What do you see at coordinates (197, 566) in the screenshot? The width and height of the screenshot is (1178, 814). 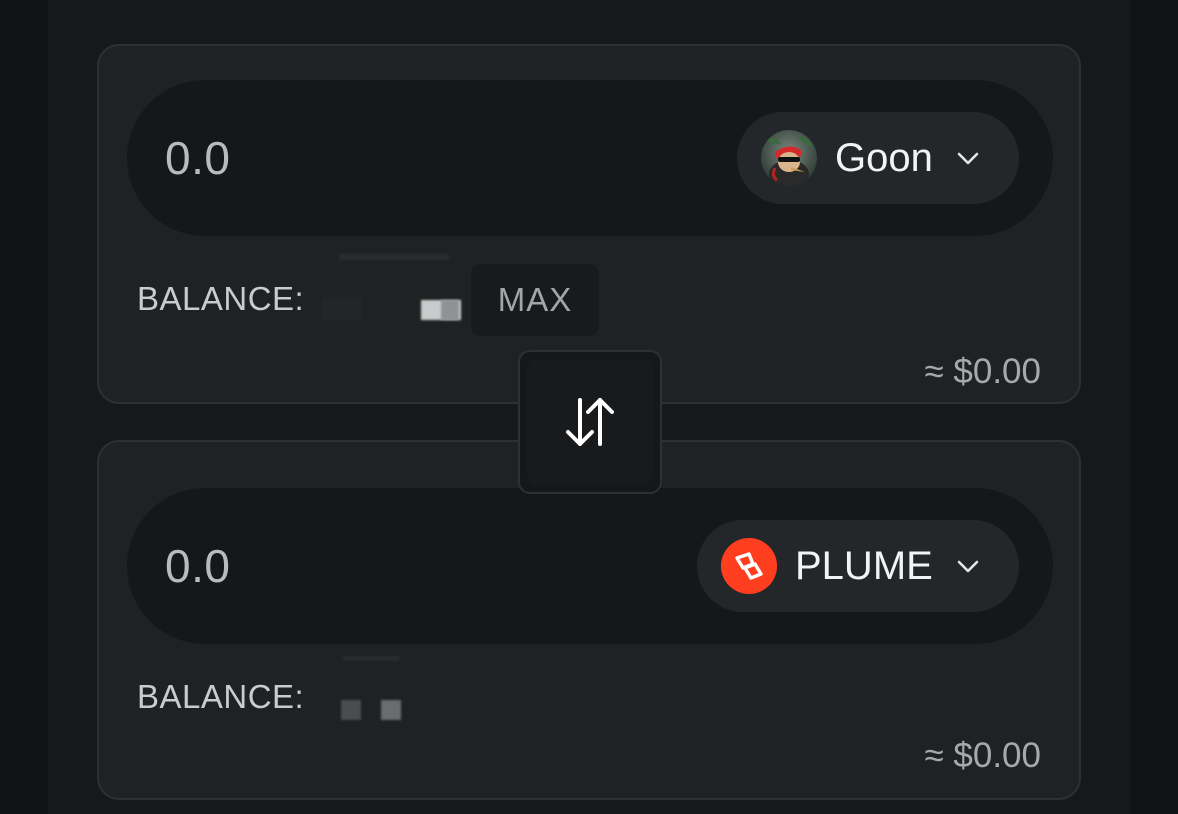 I see `to-amount-input: 0.0` at bounding box center [197, 566].